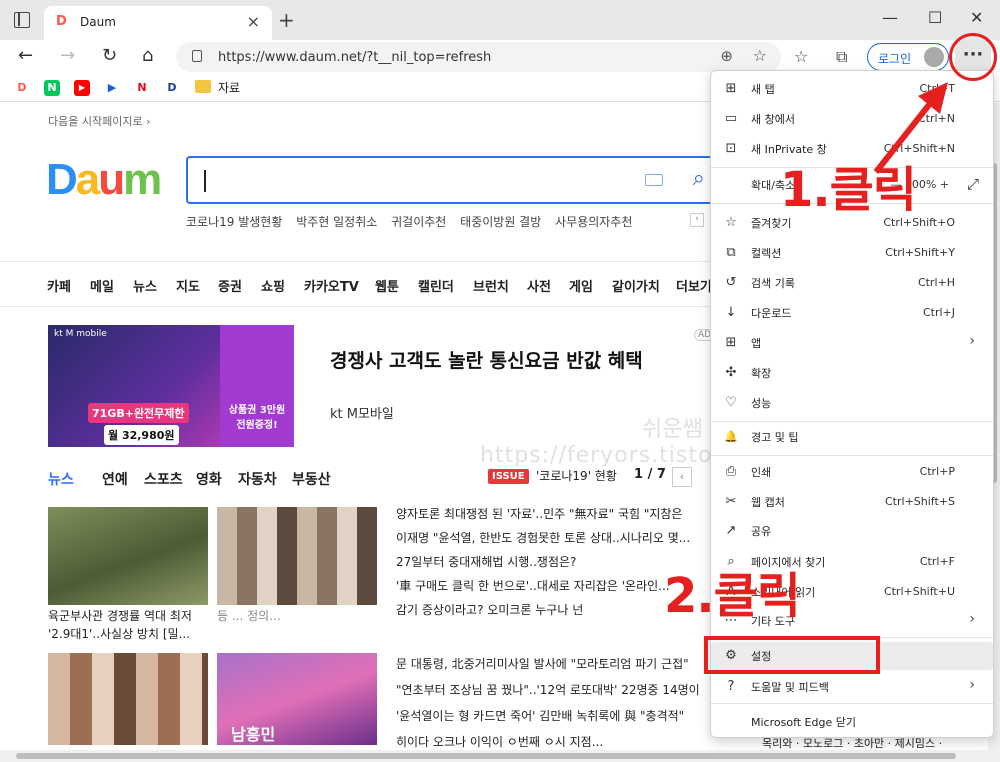 The width and height of the screenshot is (1000, 762). What do you see at coordinates (491, 285) in the screenshot?
I see `nav-item: 브런치` at bounding box center [491, 285].